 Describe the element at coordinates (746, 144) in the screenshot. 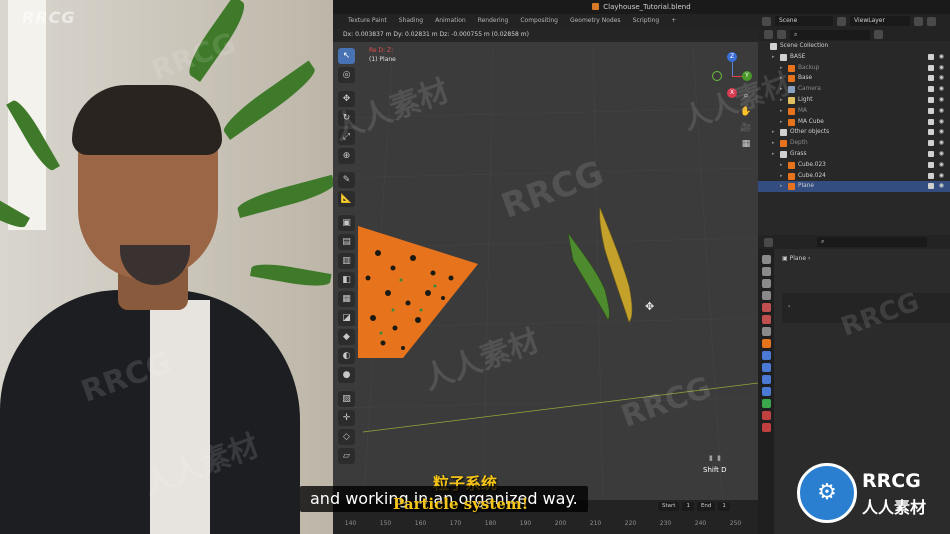

I see `grid-view-icon: ▦` at that location.